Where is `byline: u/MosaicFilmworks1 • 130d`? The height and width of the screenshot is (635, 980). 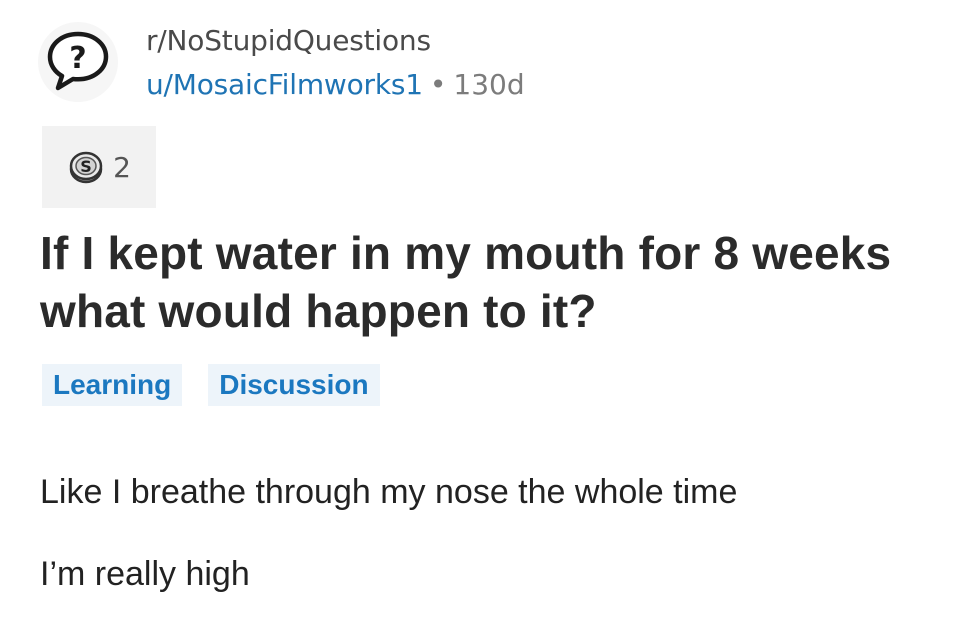 byline: u/MosaicFilmworks1 • 130d is located at coordinates (335, 85).